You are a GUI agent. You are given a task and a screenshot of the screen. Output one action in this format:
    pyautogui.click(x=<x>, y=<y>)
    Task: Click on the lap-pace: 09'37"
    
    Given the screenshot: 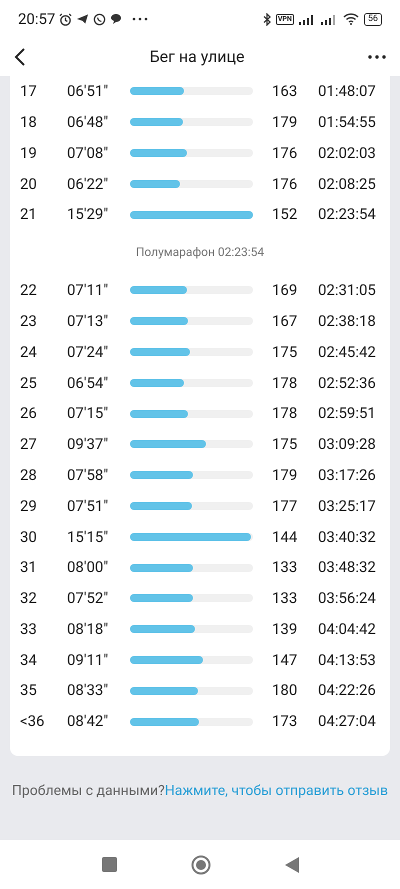 What is the action you would take?
    pyautogui.click(x=88, y=445)
    